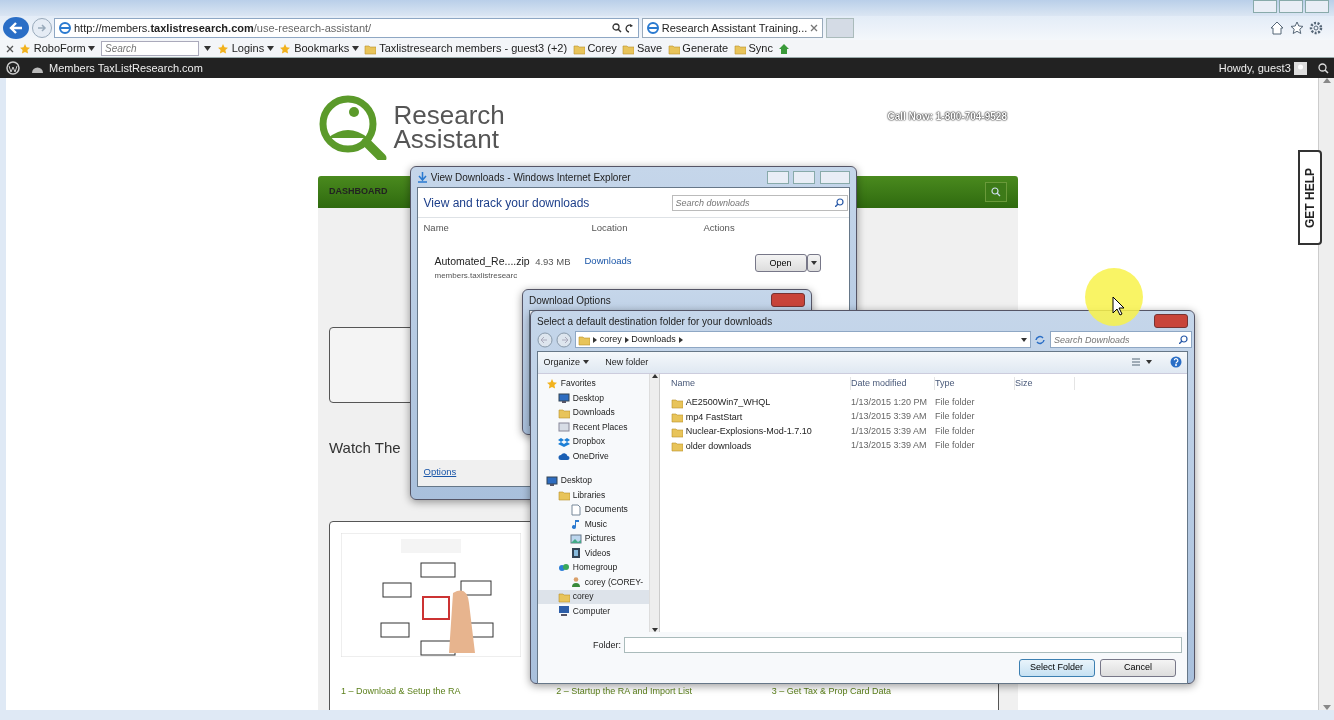 This screenshot has height=720, width=1334. Describe the element at coordinates (531, 177) in the screenshot. I see `window-title: View Downloads - Windows Internet Explorer` at that location.